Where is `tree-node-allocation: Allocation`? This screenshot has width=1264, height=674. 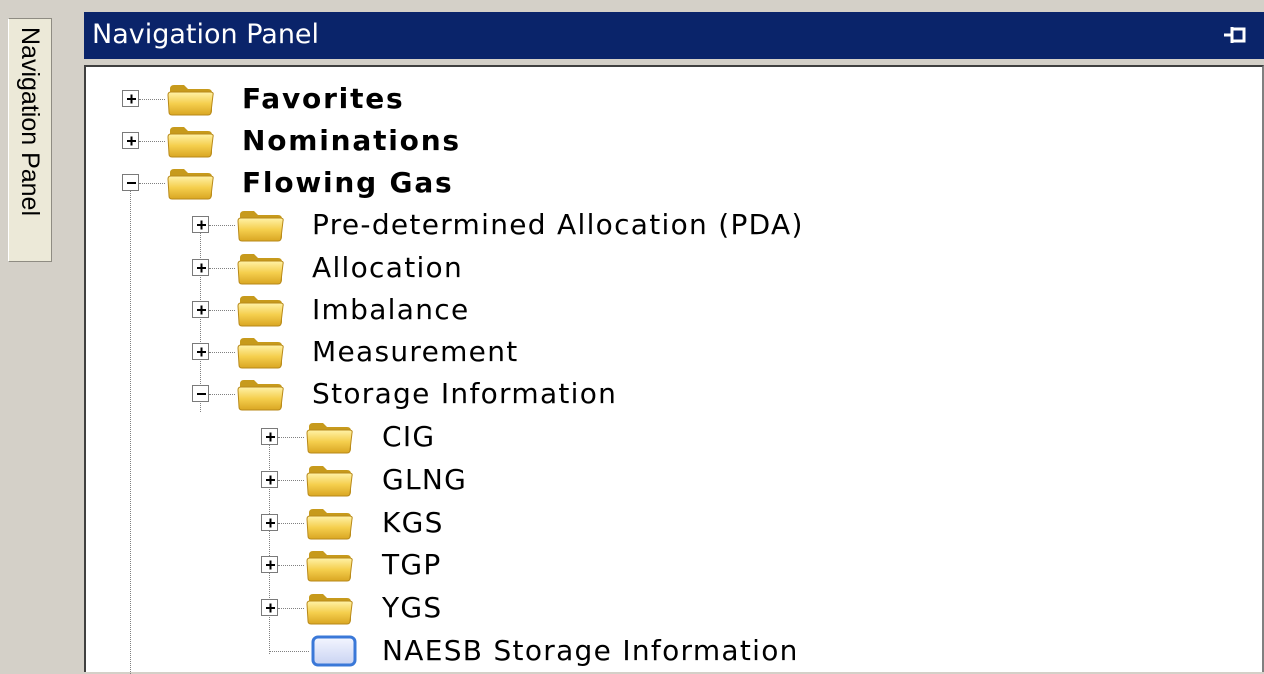 tree-node-allocation: Allocation is located at coordinates (636, 268).